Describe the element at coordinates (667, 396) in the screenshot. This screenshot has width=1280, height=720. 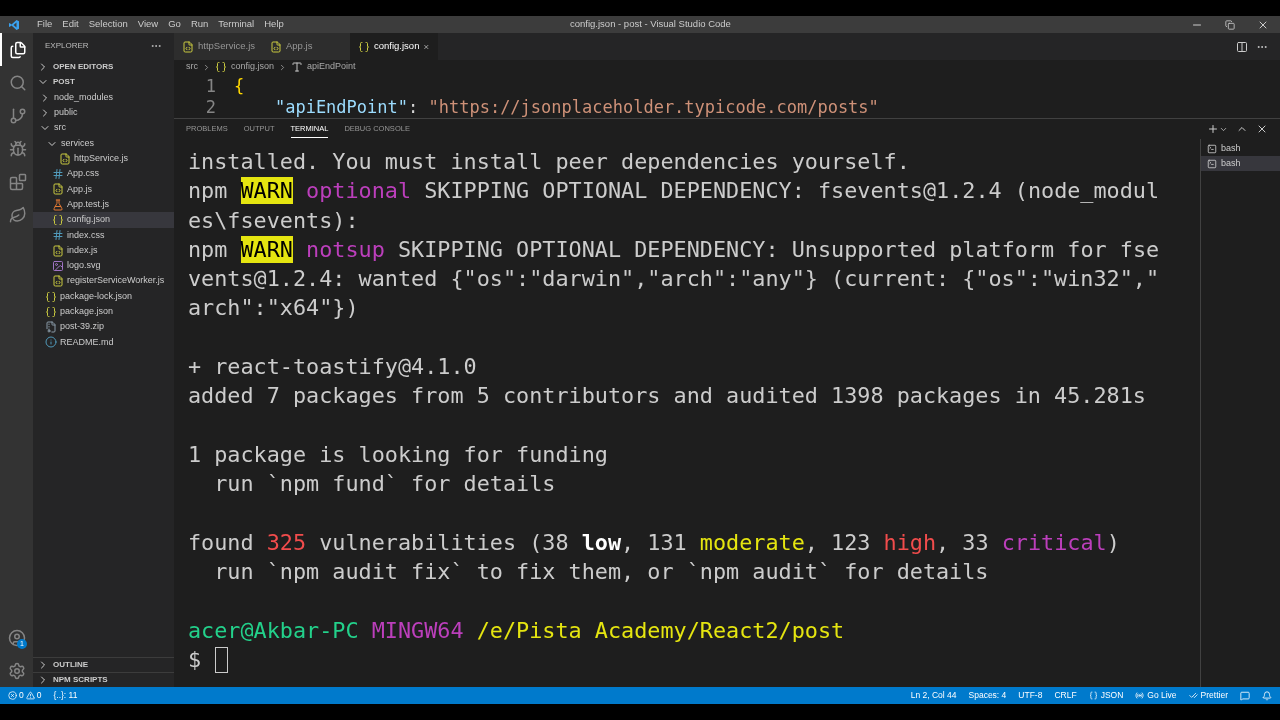
I see `terminal-line: added 7 packages from 5 contributors and audited 1398 packages in 45.281s` at that location.